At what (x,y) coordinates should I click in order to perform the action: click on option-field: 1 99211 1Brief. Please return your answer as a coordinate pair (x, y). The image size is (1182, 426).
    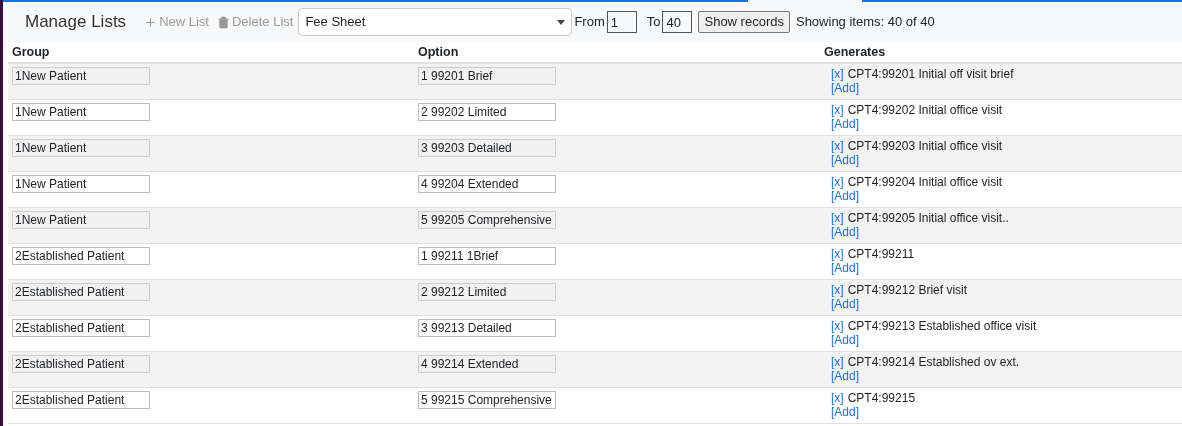
    Looking at the image, I should click on (487, 256).